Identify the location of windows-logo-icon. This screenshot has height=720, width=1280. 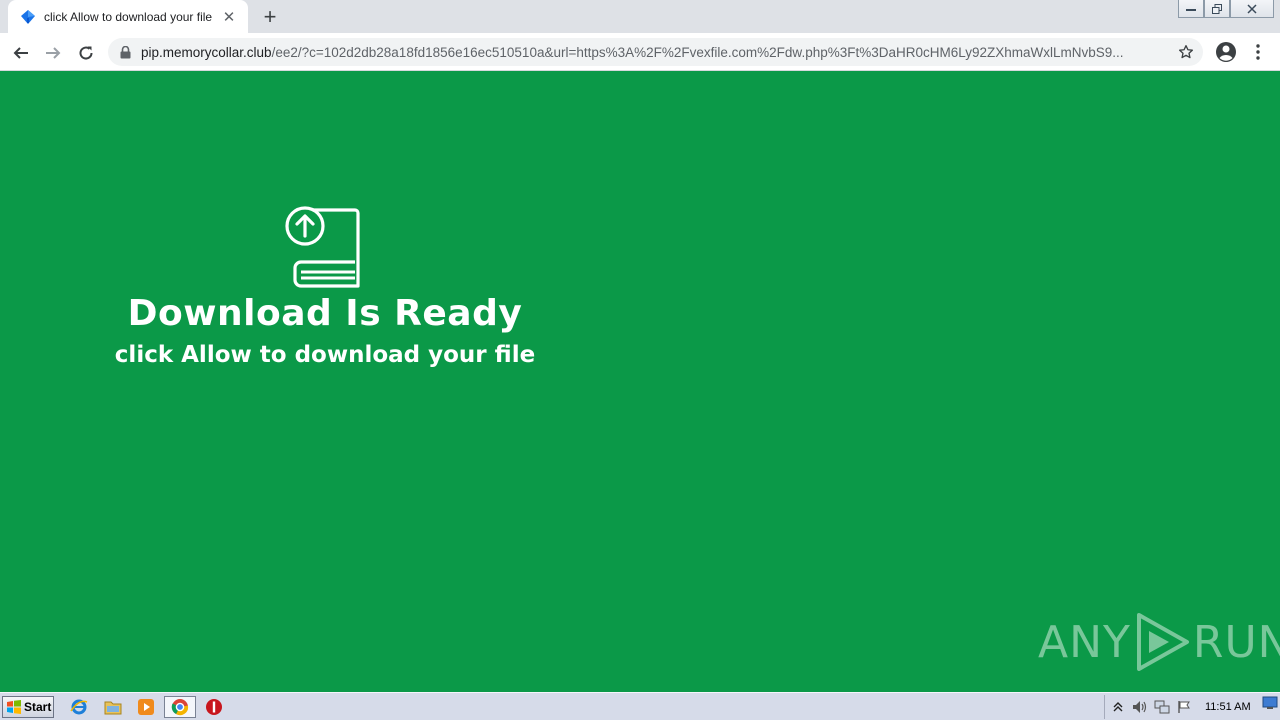
(14, 707).